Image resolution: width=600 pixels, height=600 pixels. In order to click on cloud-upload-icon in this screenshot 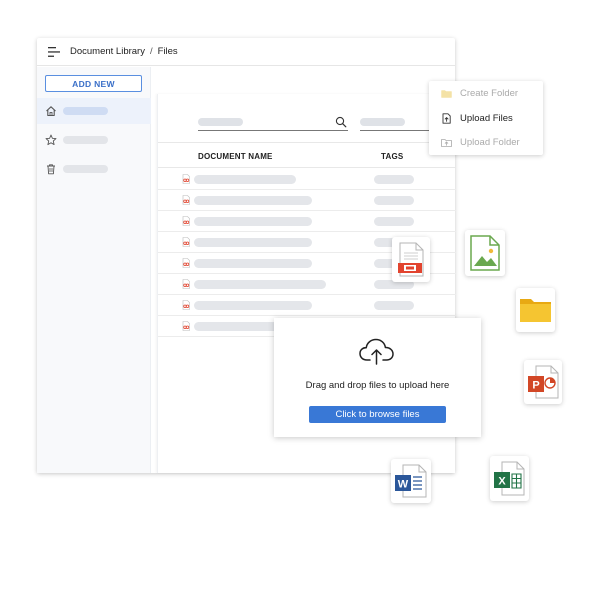, I will do `click(376, 351)`.